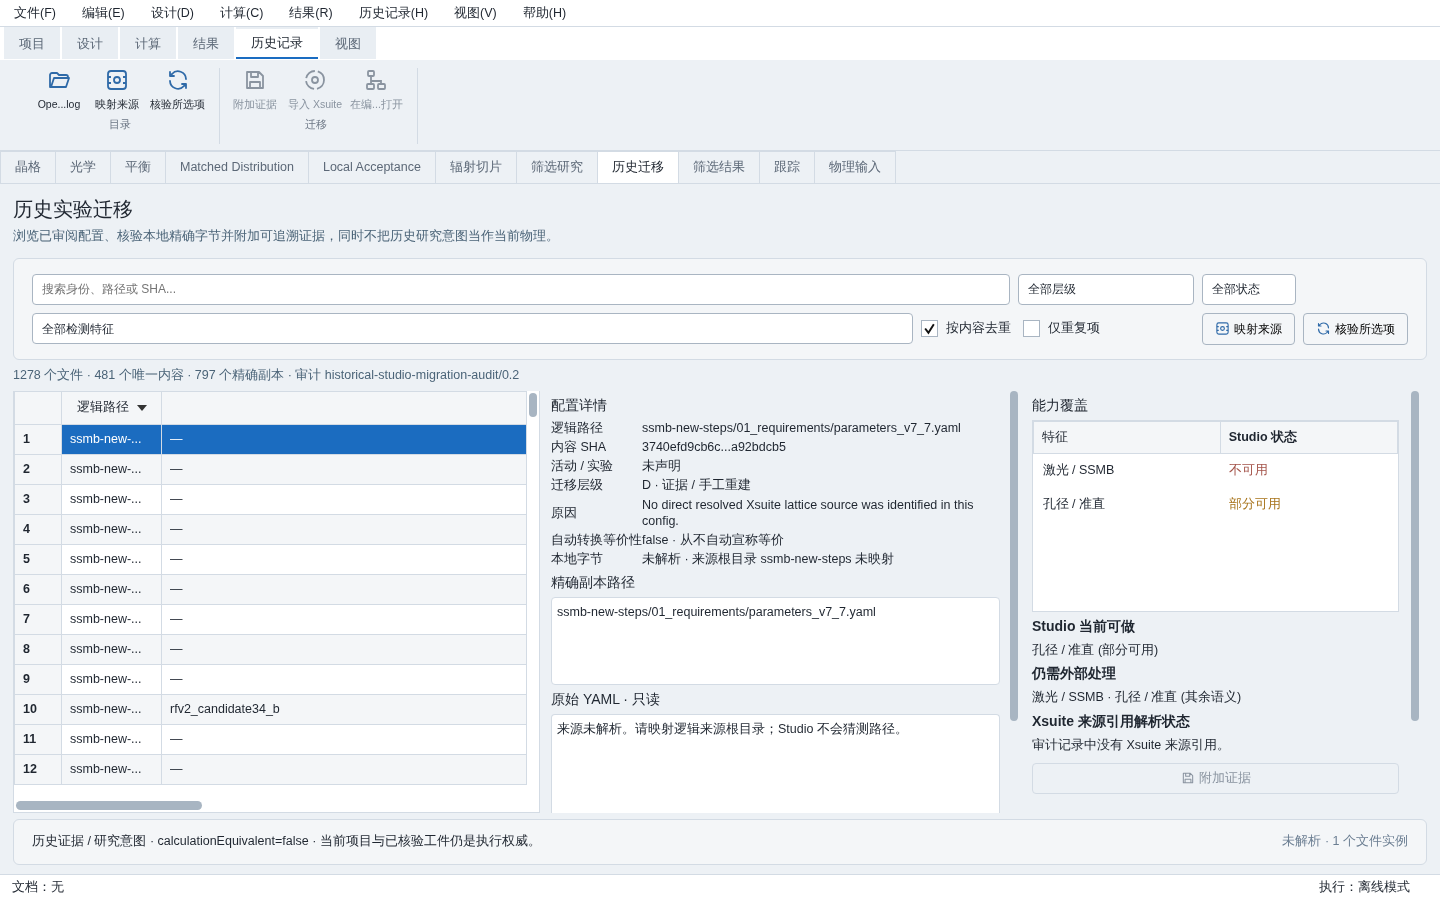  I want to click on status-text: 不可用, so click(1309, 470).